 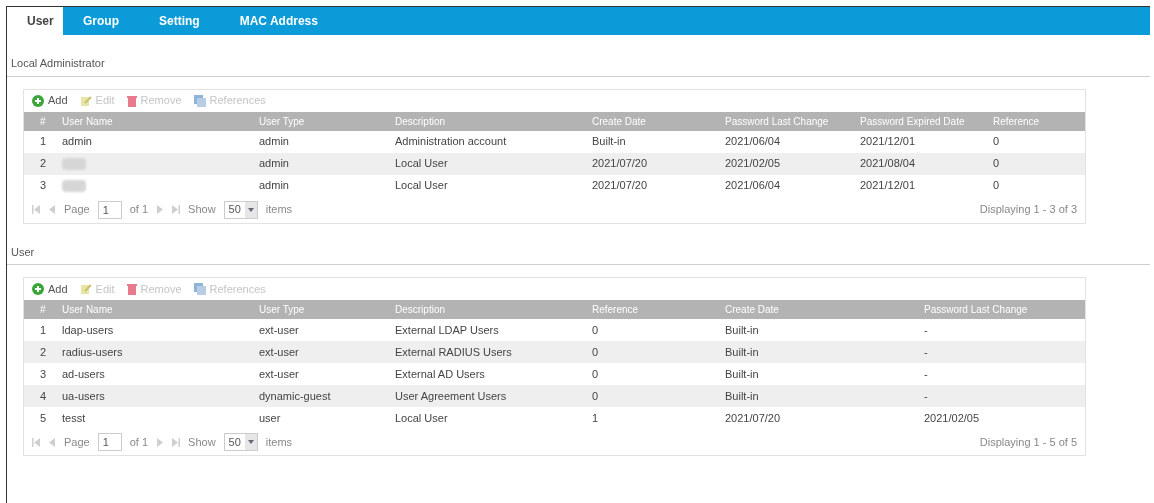 What do you see at coordinates (554, 163) in the screenshot?
I see `table-row: 2 admin Local User 2021/07/20 2021/02/05 2021/08/04 0` at bounding box center [554, 163].